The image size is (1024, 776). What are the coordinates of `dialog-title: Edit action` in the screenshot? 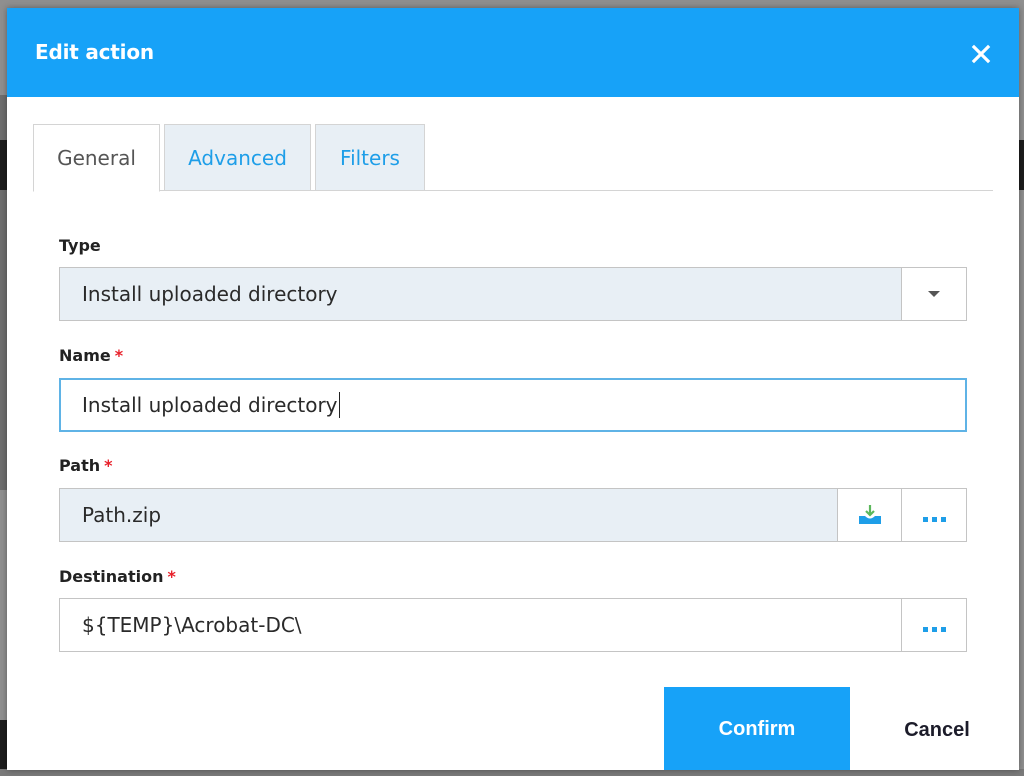 It's located at (94, 52).